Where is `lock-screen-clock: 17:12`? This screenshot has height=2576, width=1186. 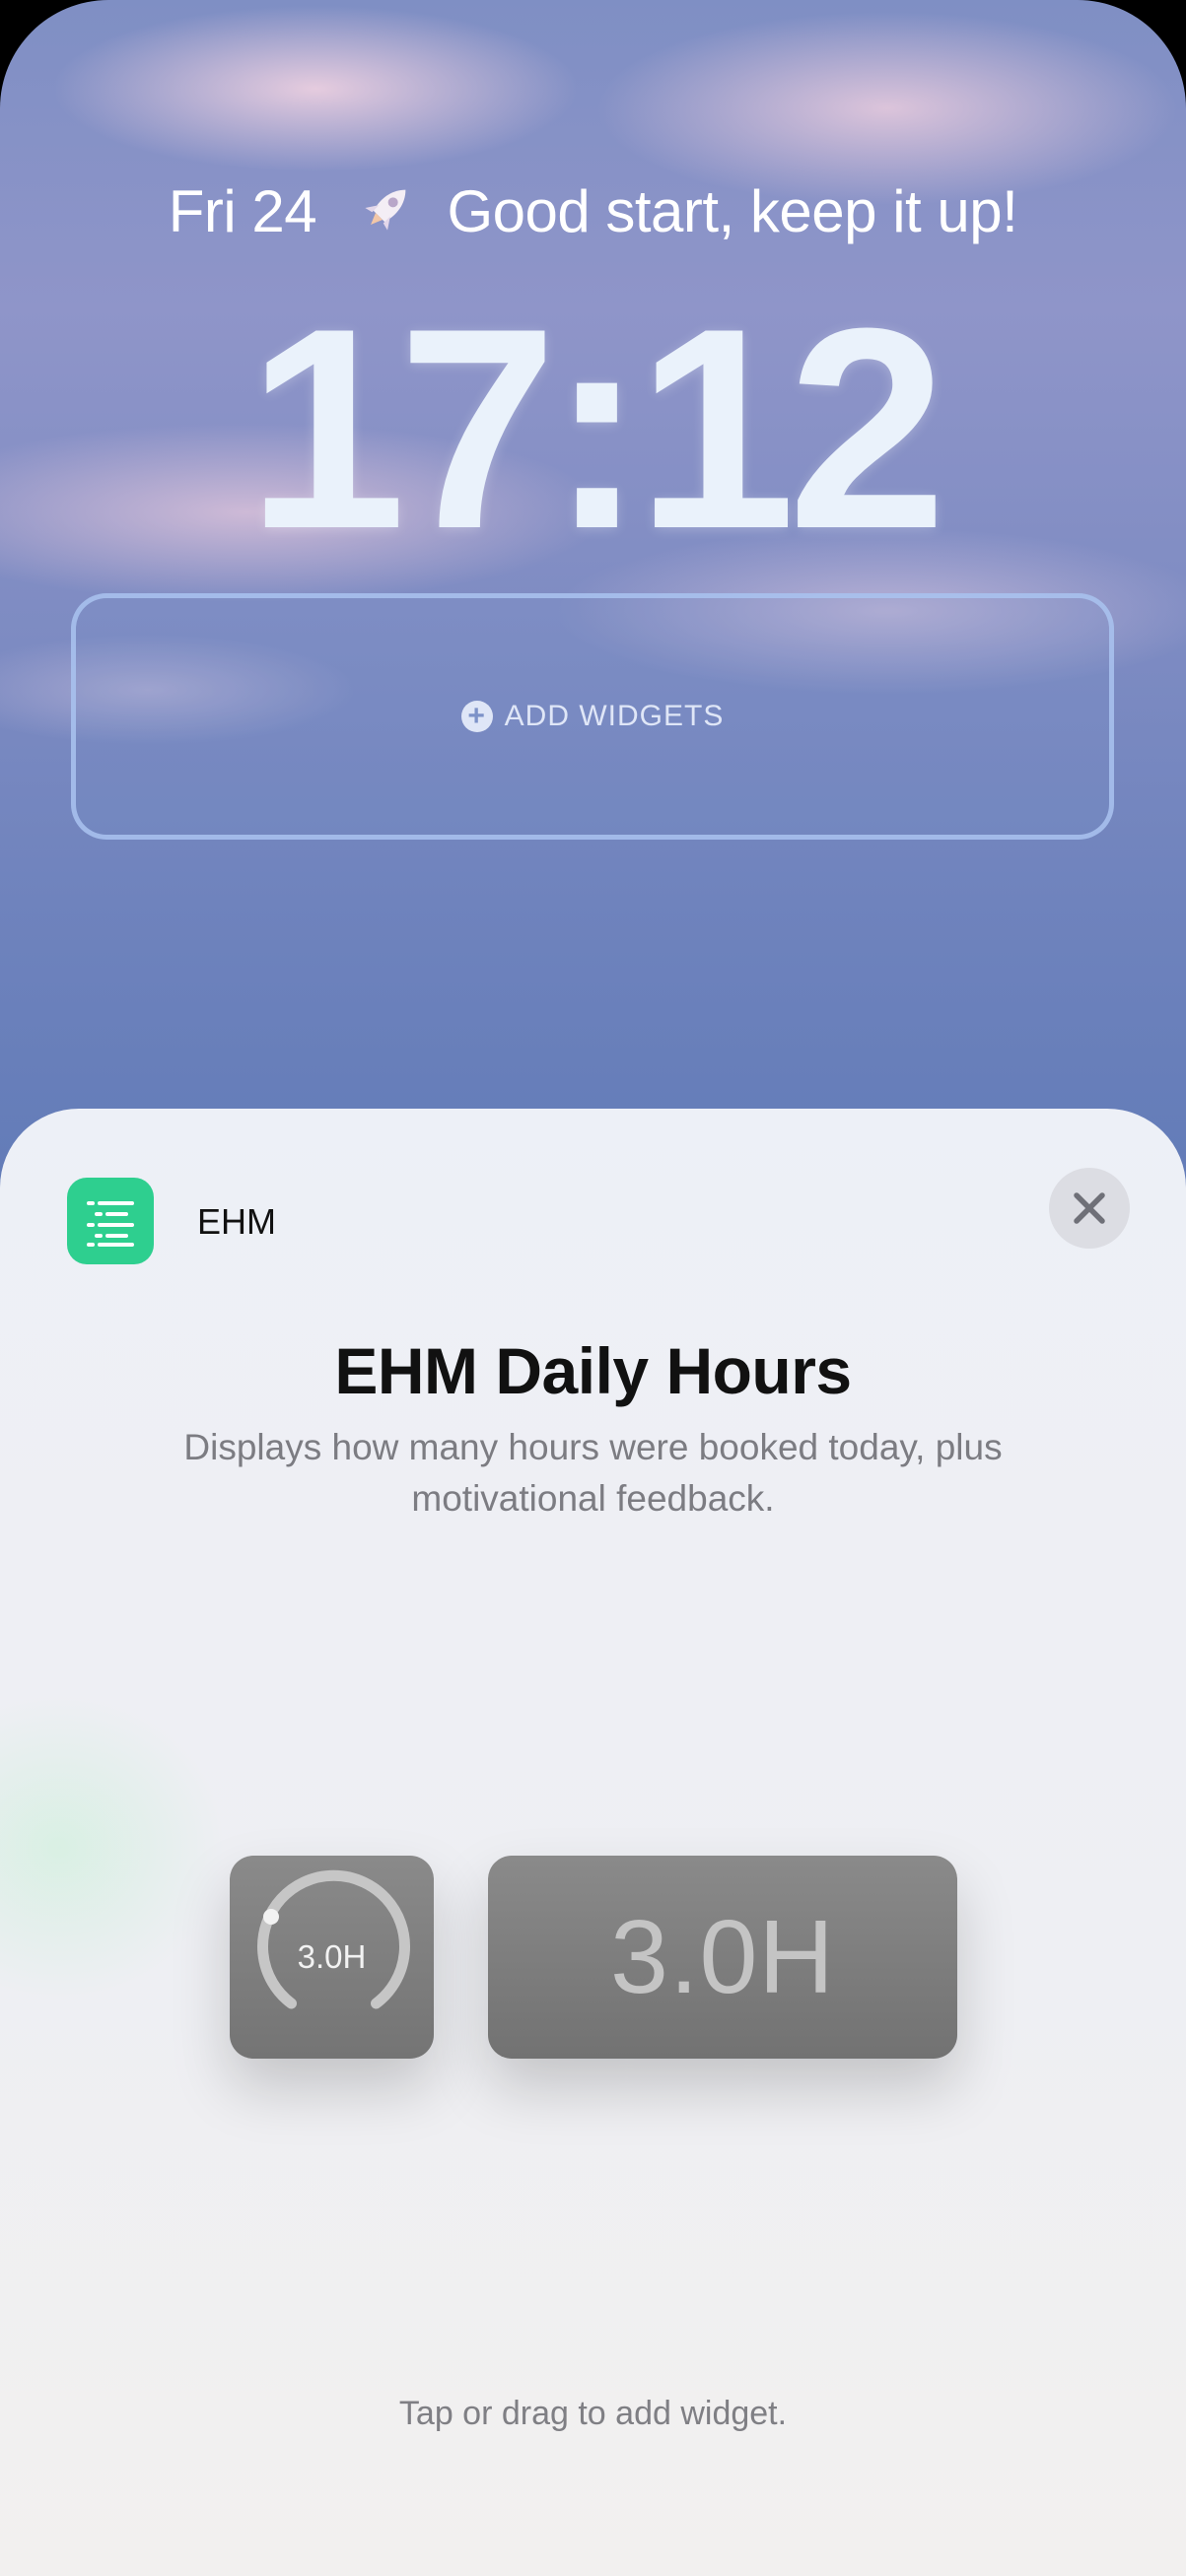
lock-screen-clock: 17:12 is located at coordinates (596, 428).